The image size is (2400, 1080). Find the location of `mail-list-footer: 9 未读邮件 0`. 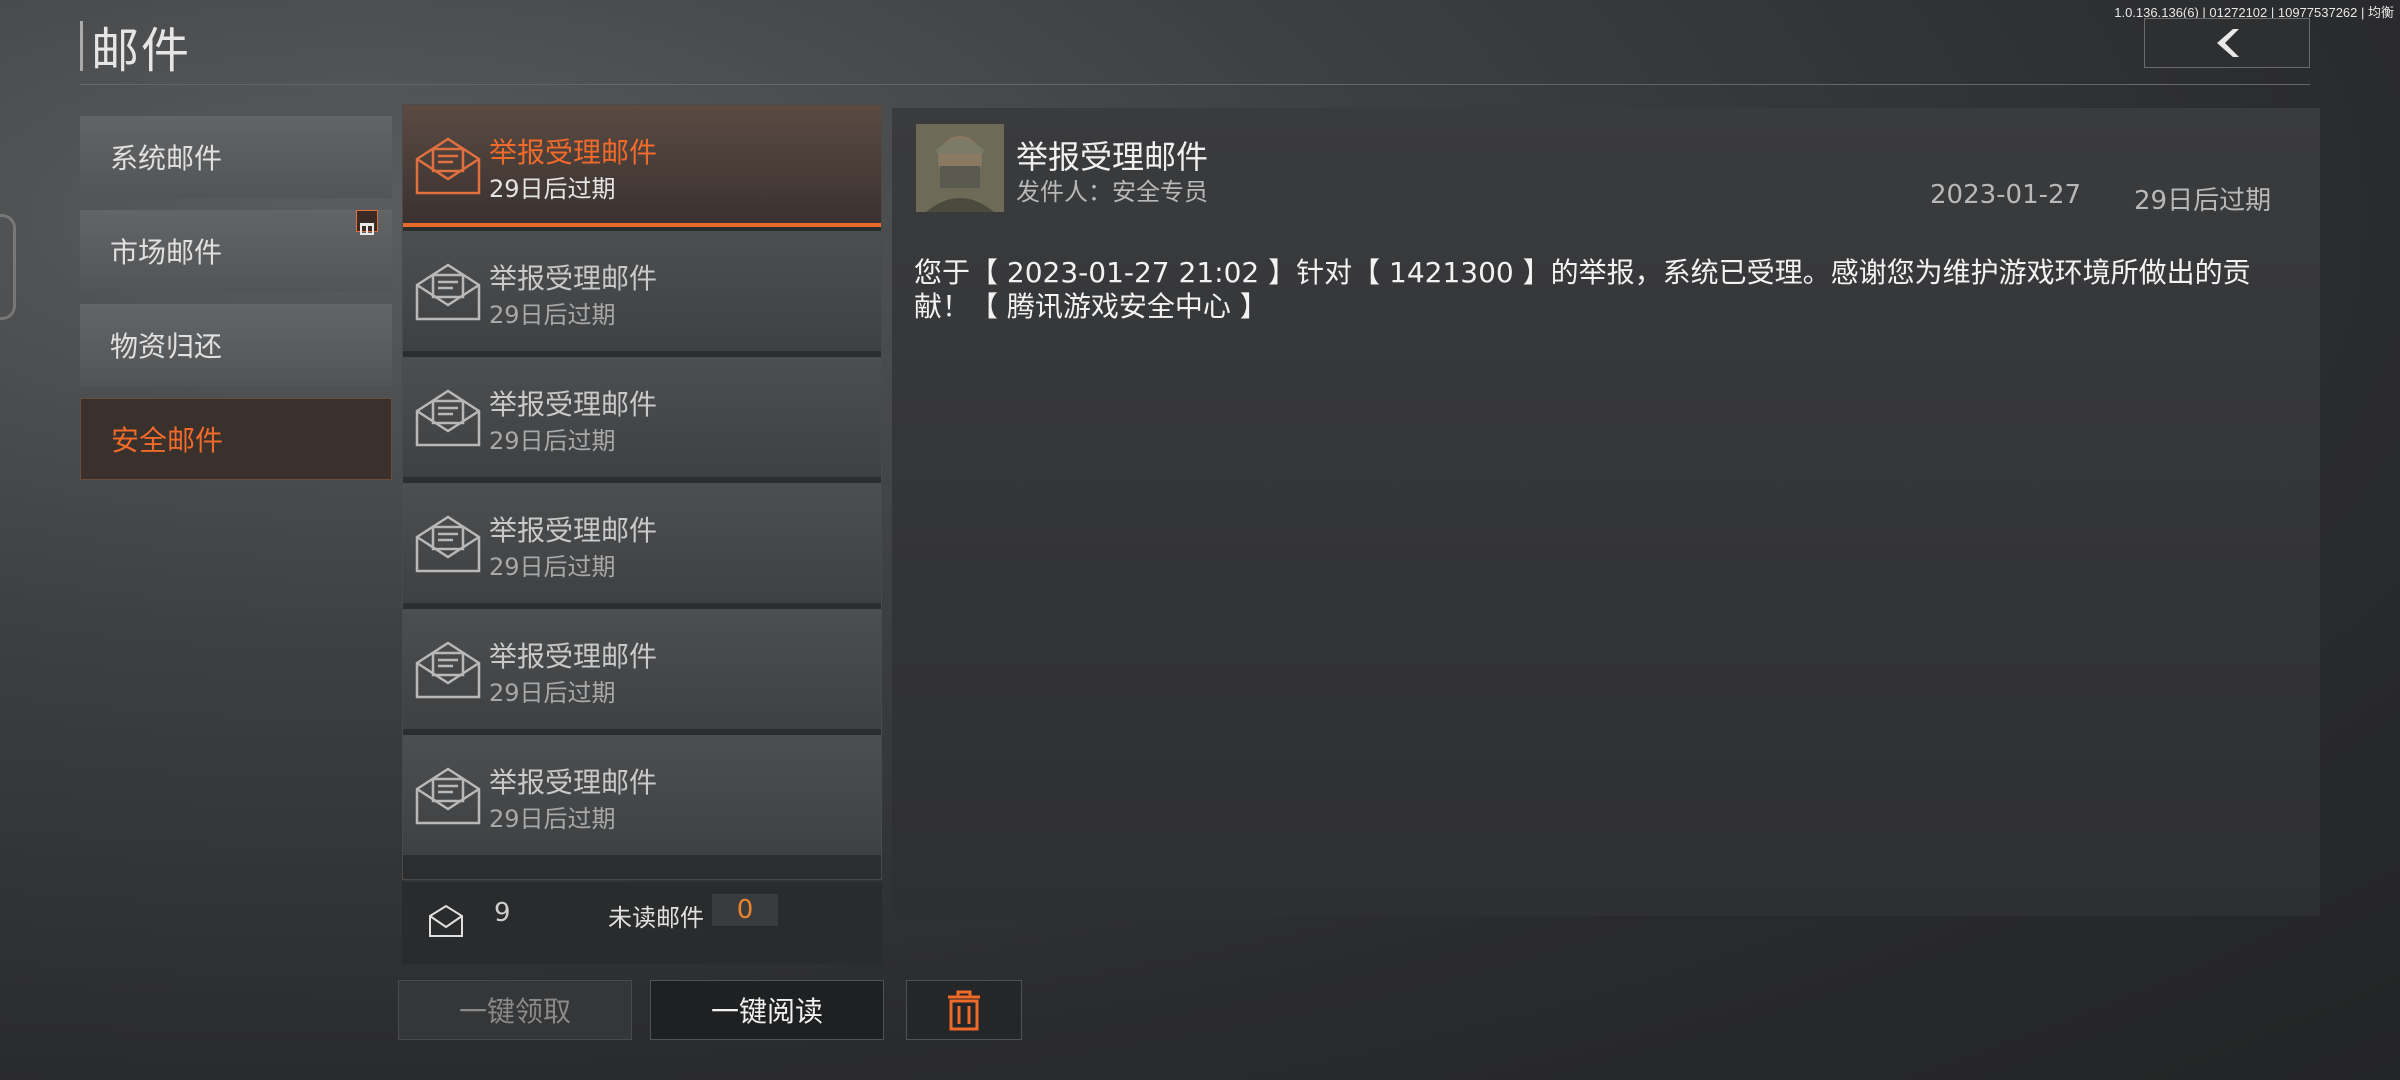

mail-list-footer: 9 未读邮件 0 is located at coordinates (642, 923).